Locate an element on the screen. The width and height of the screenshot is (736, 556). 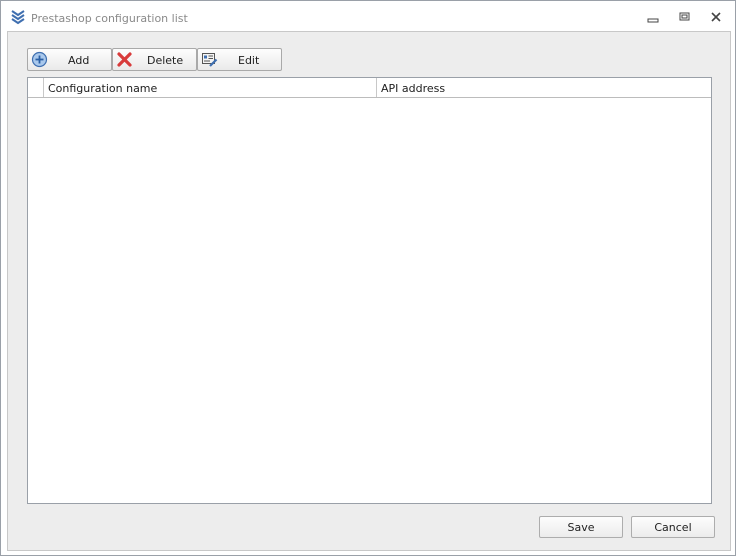
save-button-label: Save is located at coordinates (581, 527).